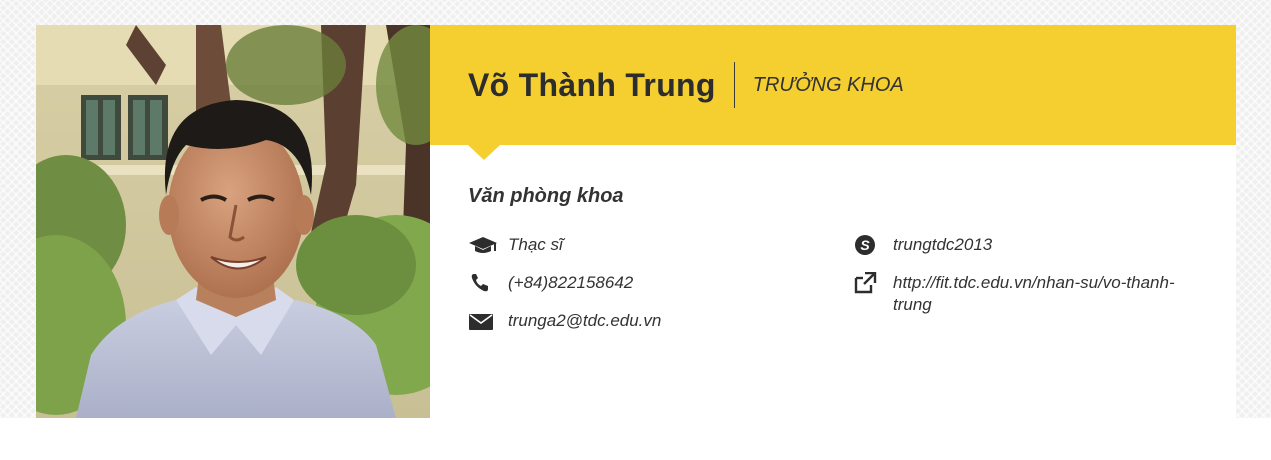 The image size is (1271, 460). Describe the element at coordinates (592, 84) in the screenshot. I see `profile-name: Võ Thành Trung` at that location.